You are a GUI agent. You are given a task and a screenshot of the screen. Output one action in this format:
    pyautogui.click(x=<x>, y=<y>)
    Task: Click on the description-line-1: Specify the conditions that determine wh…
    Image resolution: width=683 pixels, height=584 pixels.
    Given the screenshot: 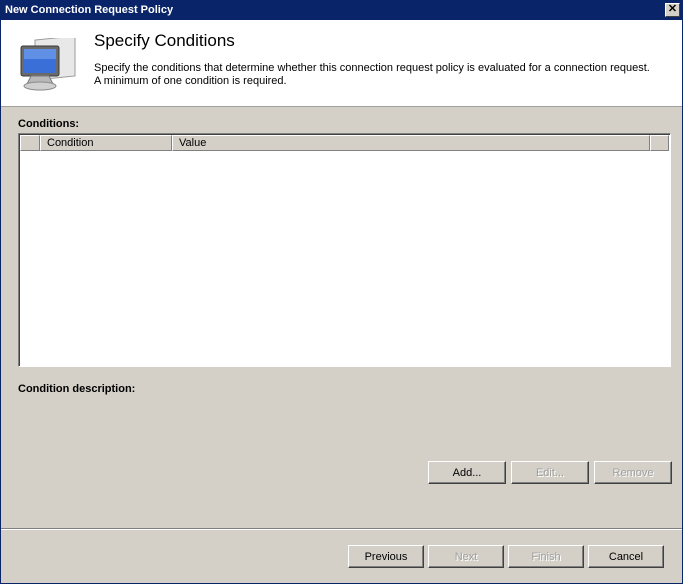 What is the action you would take?
    pyautogui.click(x=372, y=68)
    